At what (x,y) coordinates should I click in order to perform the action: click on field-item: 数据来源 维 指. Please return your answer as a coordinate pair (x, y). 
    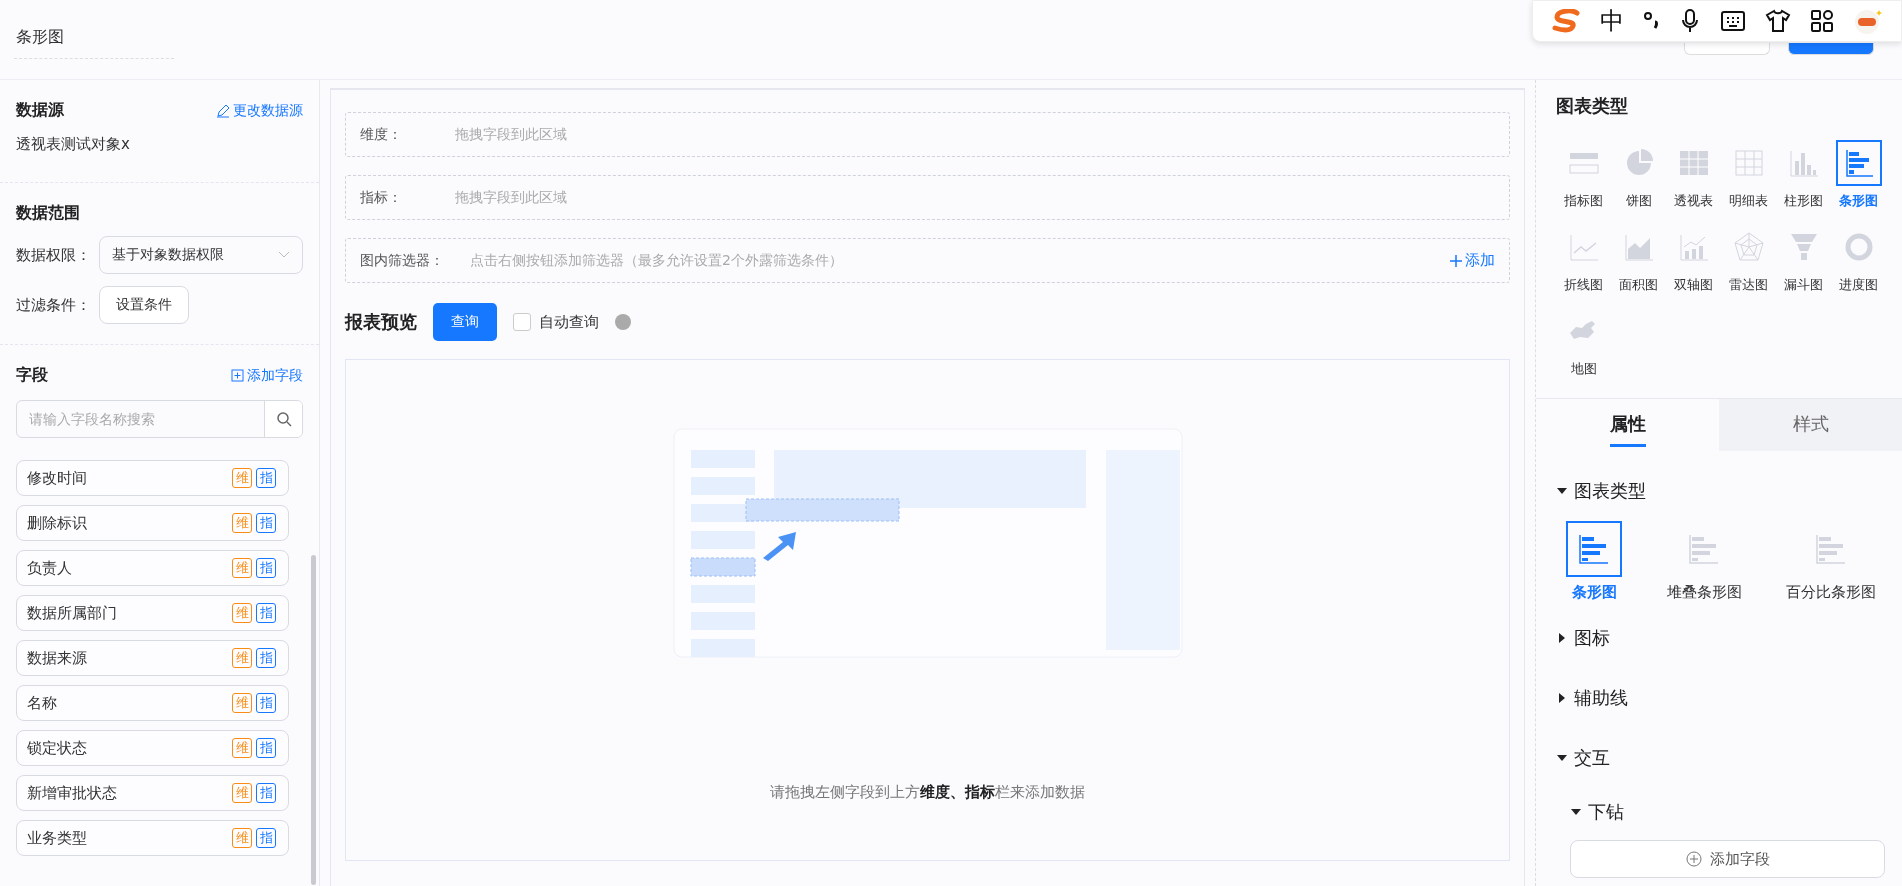
    Looking at the image, I should click on (152, 658).